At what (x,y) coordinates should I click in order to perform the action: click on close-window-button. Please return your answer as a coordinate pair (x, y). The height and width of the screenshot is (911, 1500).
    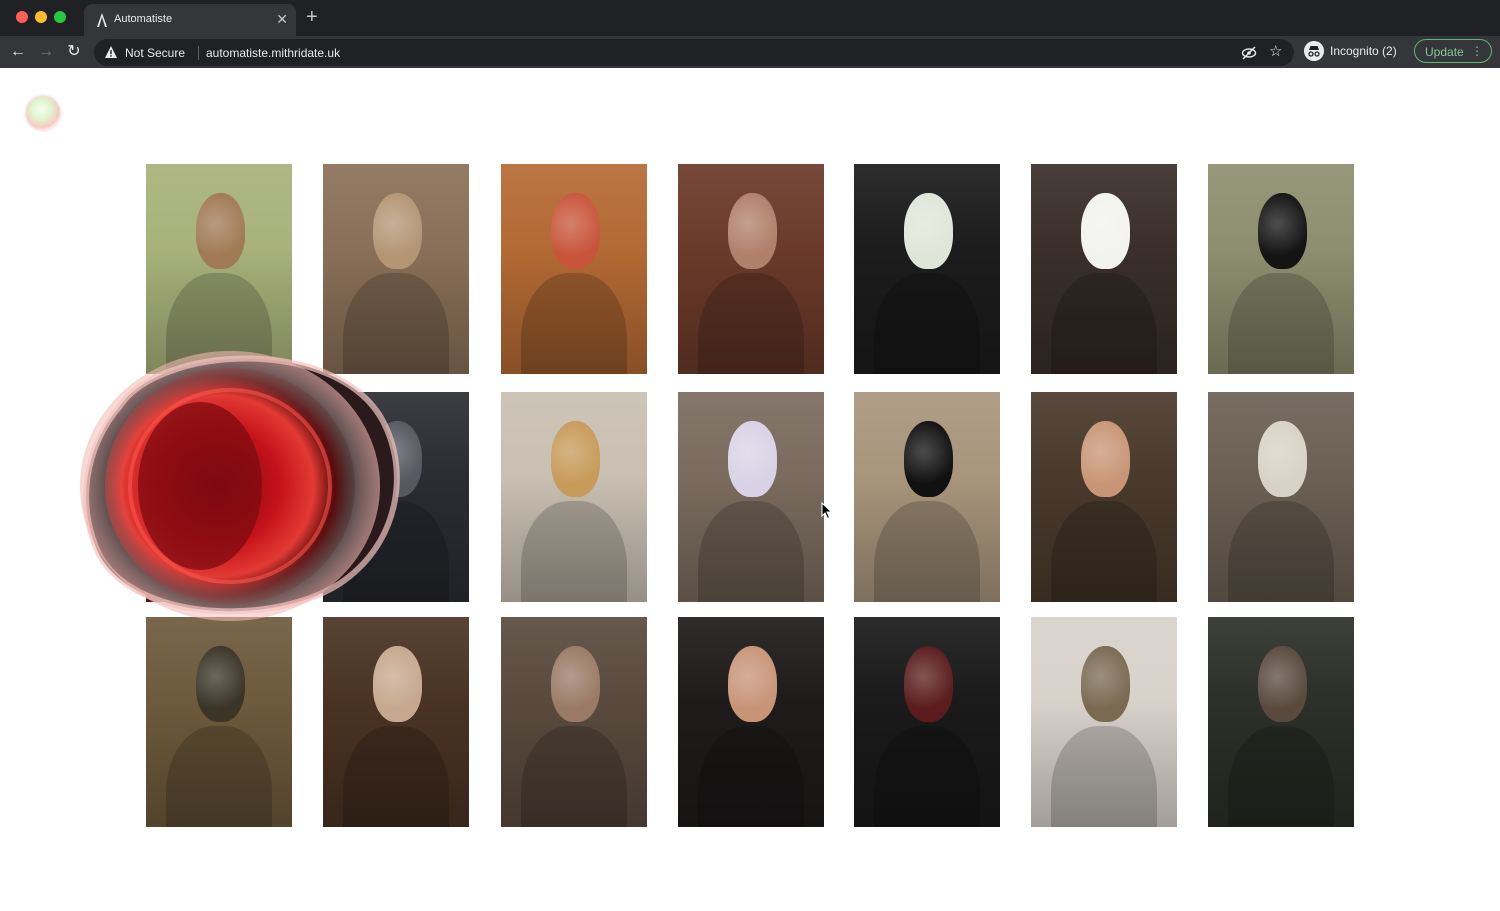
    Looking at the image, I should click on (22, 17).